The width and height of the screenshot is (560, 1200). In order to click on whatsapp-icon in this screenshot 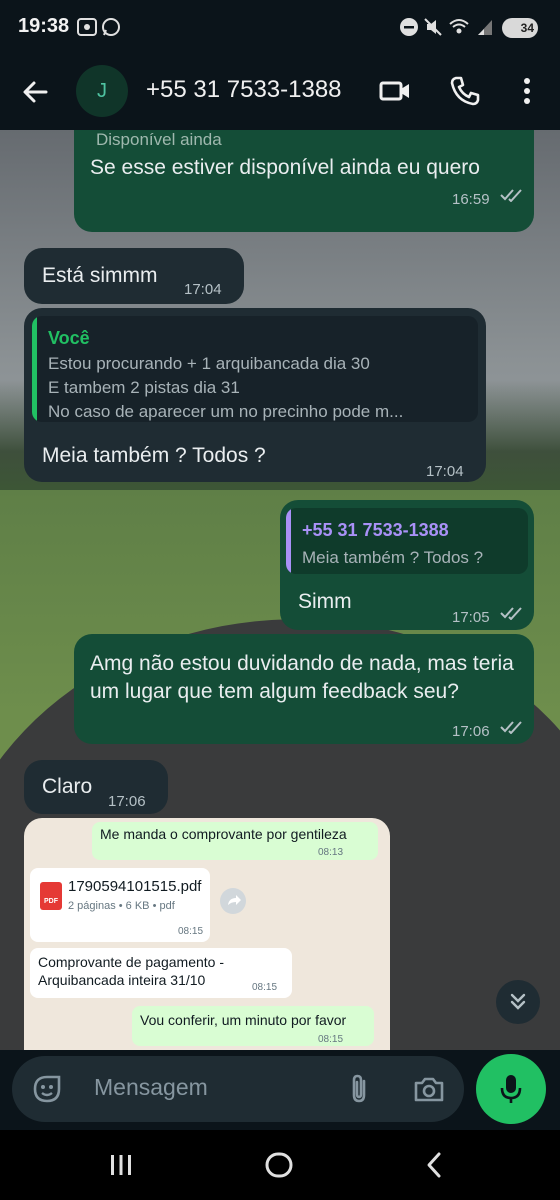, I will do `click(111, 27)`.